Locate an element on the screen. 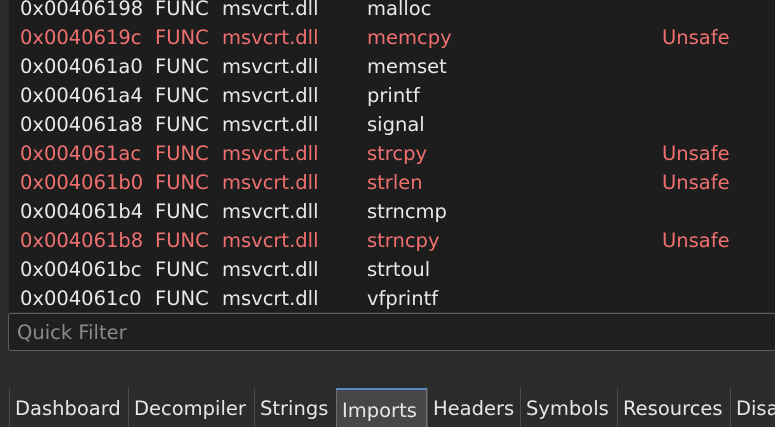 This screenshot has width=775, height=427. import-function-name: strncpy is located at coordinates (403, 240).